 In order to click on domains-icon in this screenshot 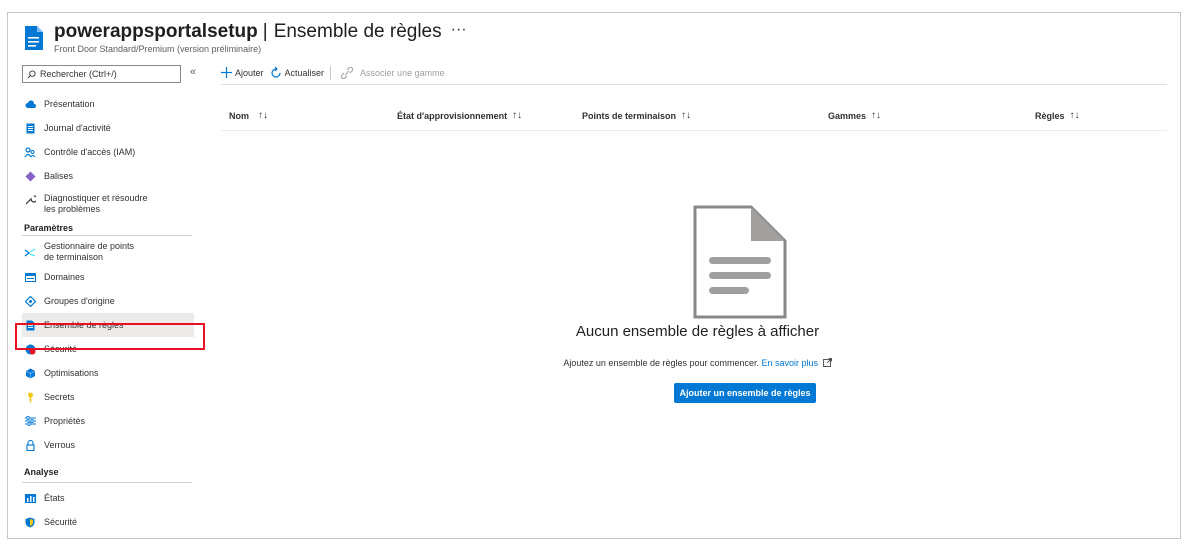, I will do `click(30, 277)`.